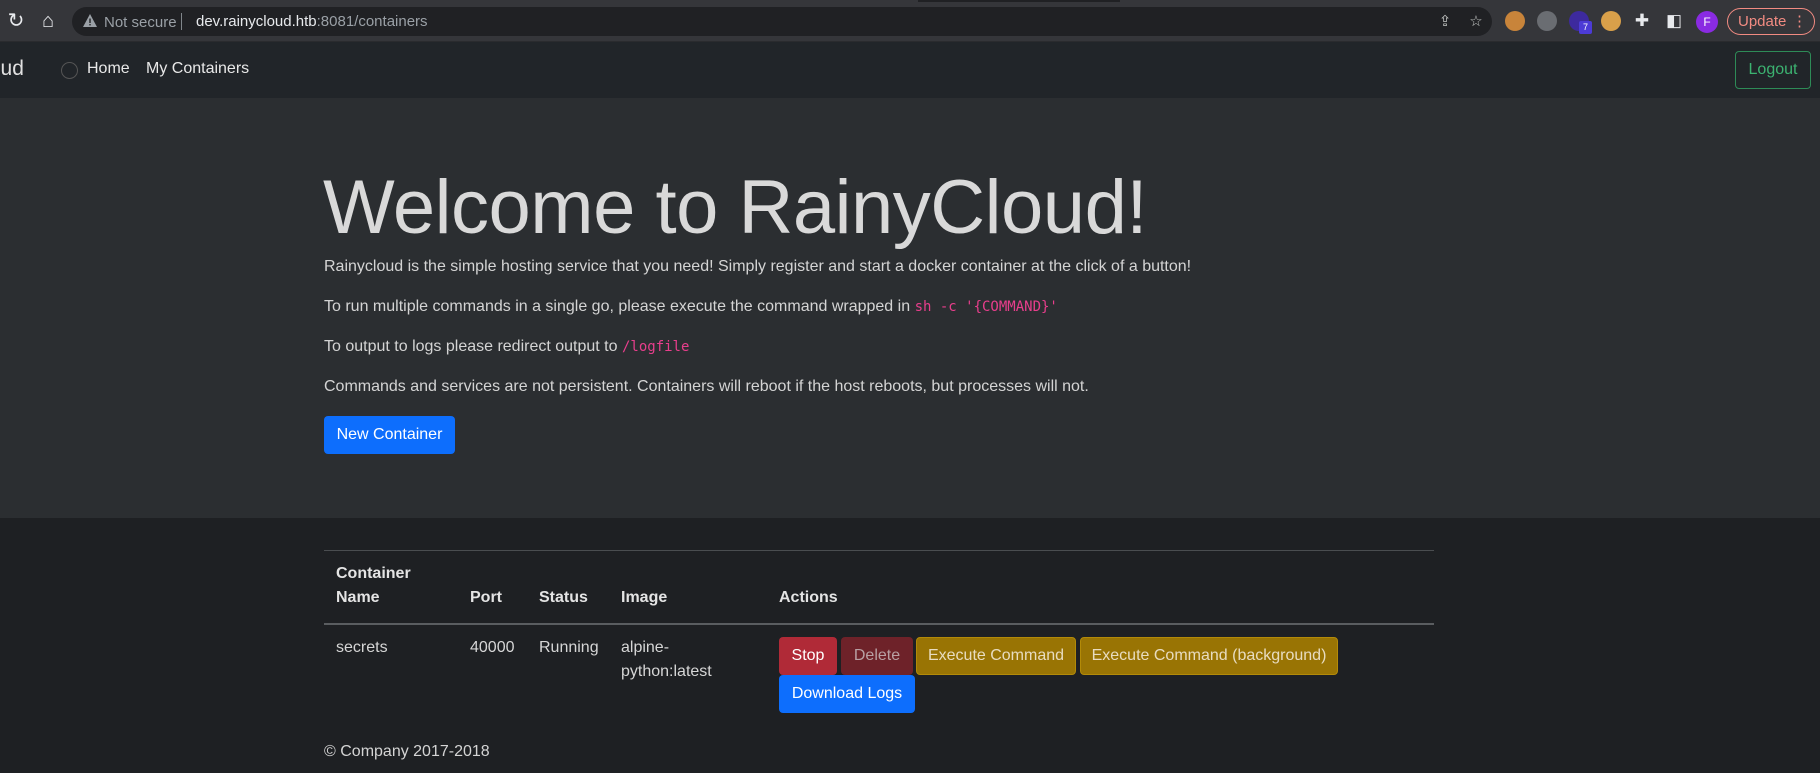  What do you see at coordinates (358, 597) in the screenshot?
I see `col-header-name-line2: Name` at bounding box center [358, 597].